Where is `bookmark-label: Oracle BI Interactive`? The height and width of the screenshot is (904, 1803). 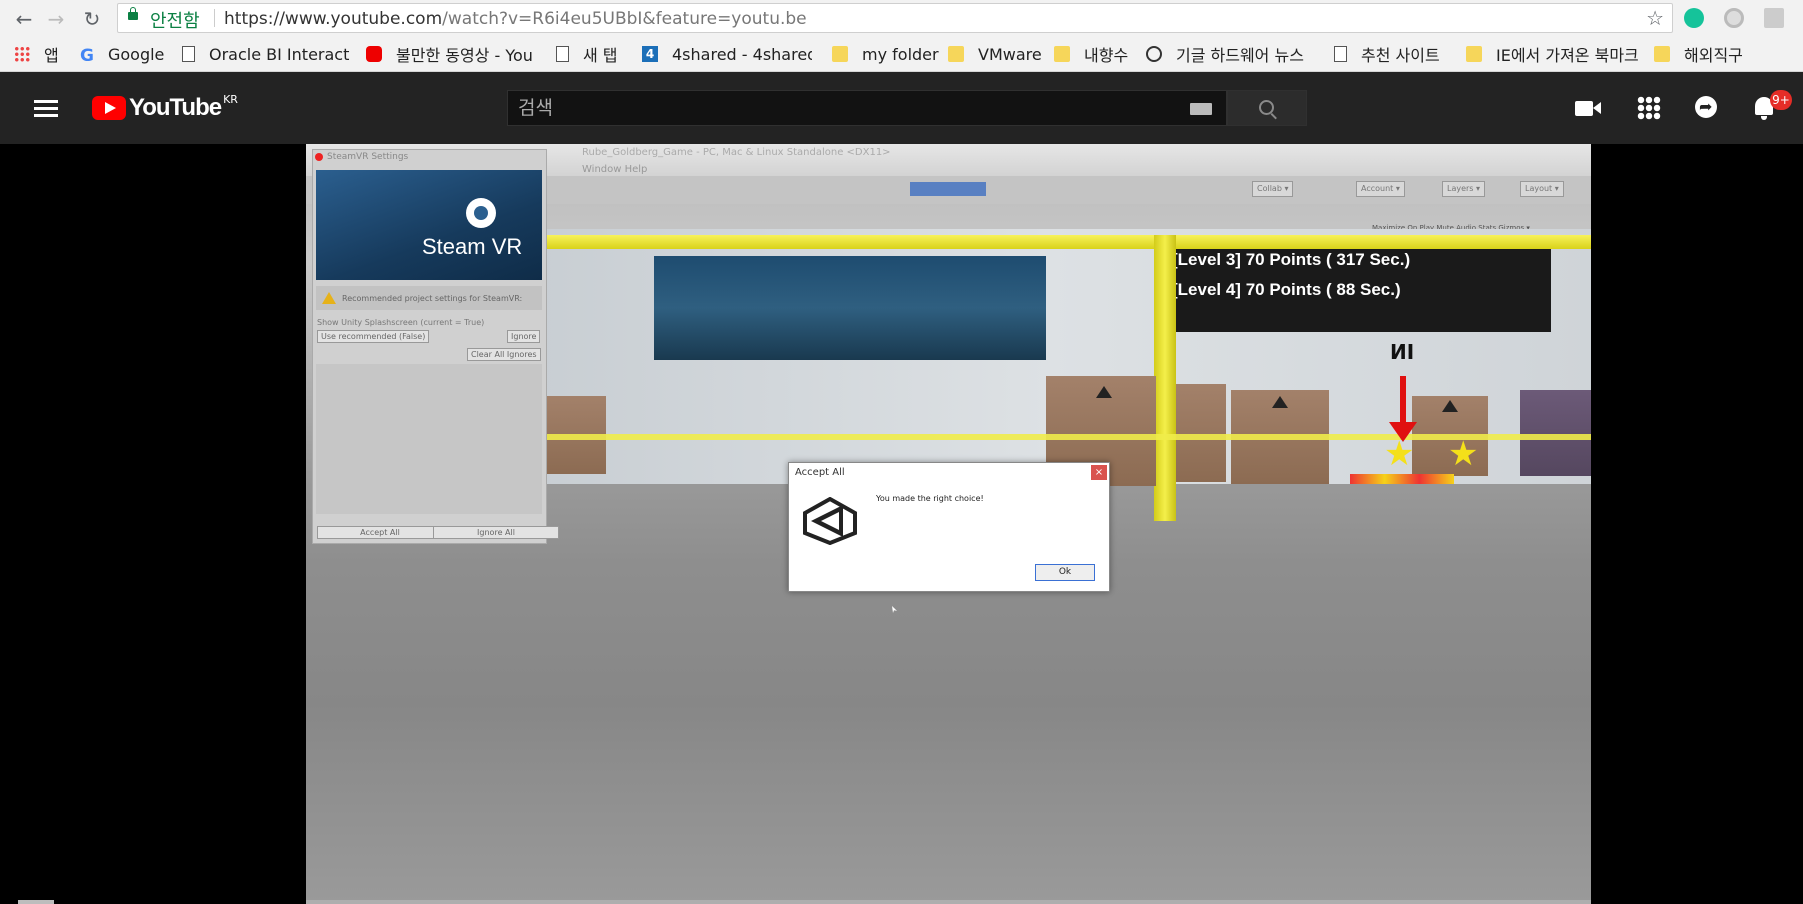 bookmark-label: Oracle BI Interactive is located at coordinates (279, 54).